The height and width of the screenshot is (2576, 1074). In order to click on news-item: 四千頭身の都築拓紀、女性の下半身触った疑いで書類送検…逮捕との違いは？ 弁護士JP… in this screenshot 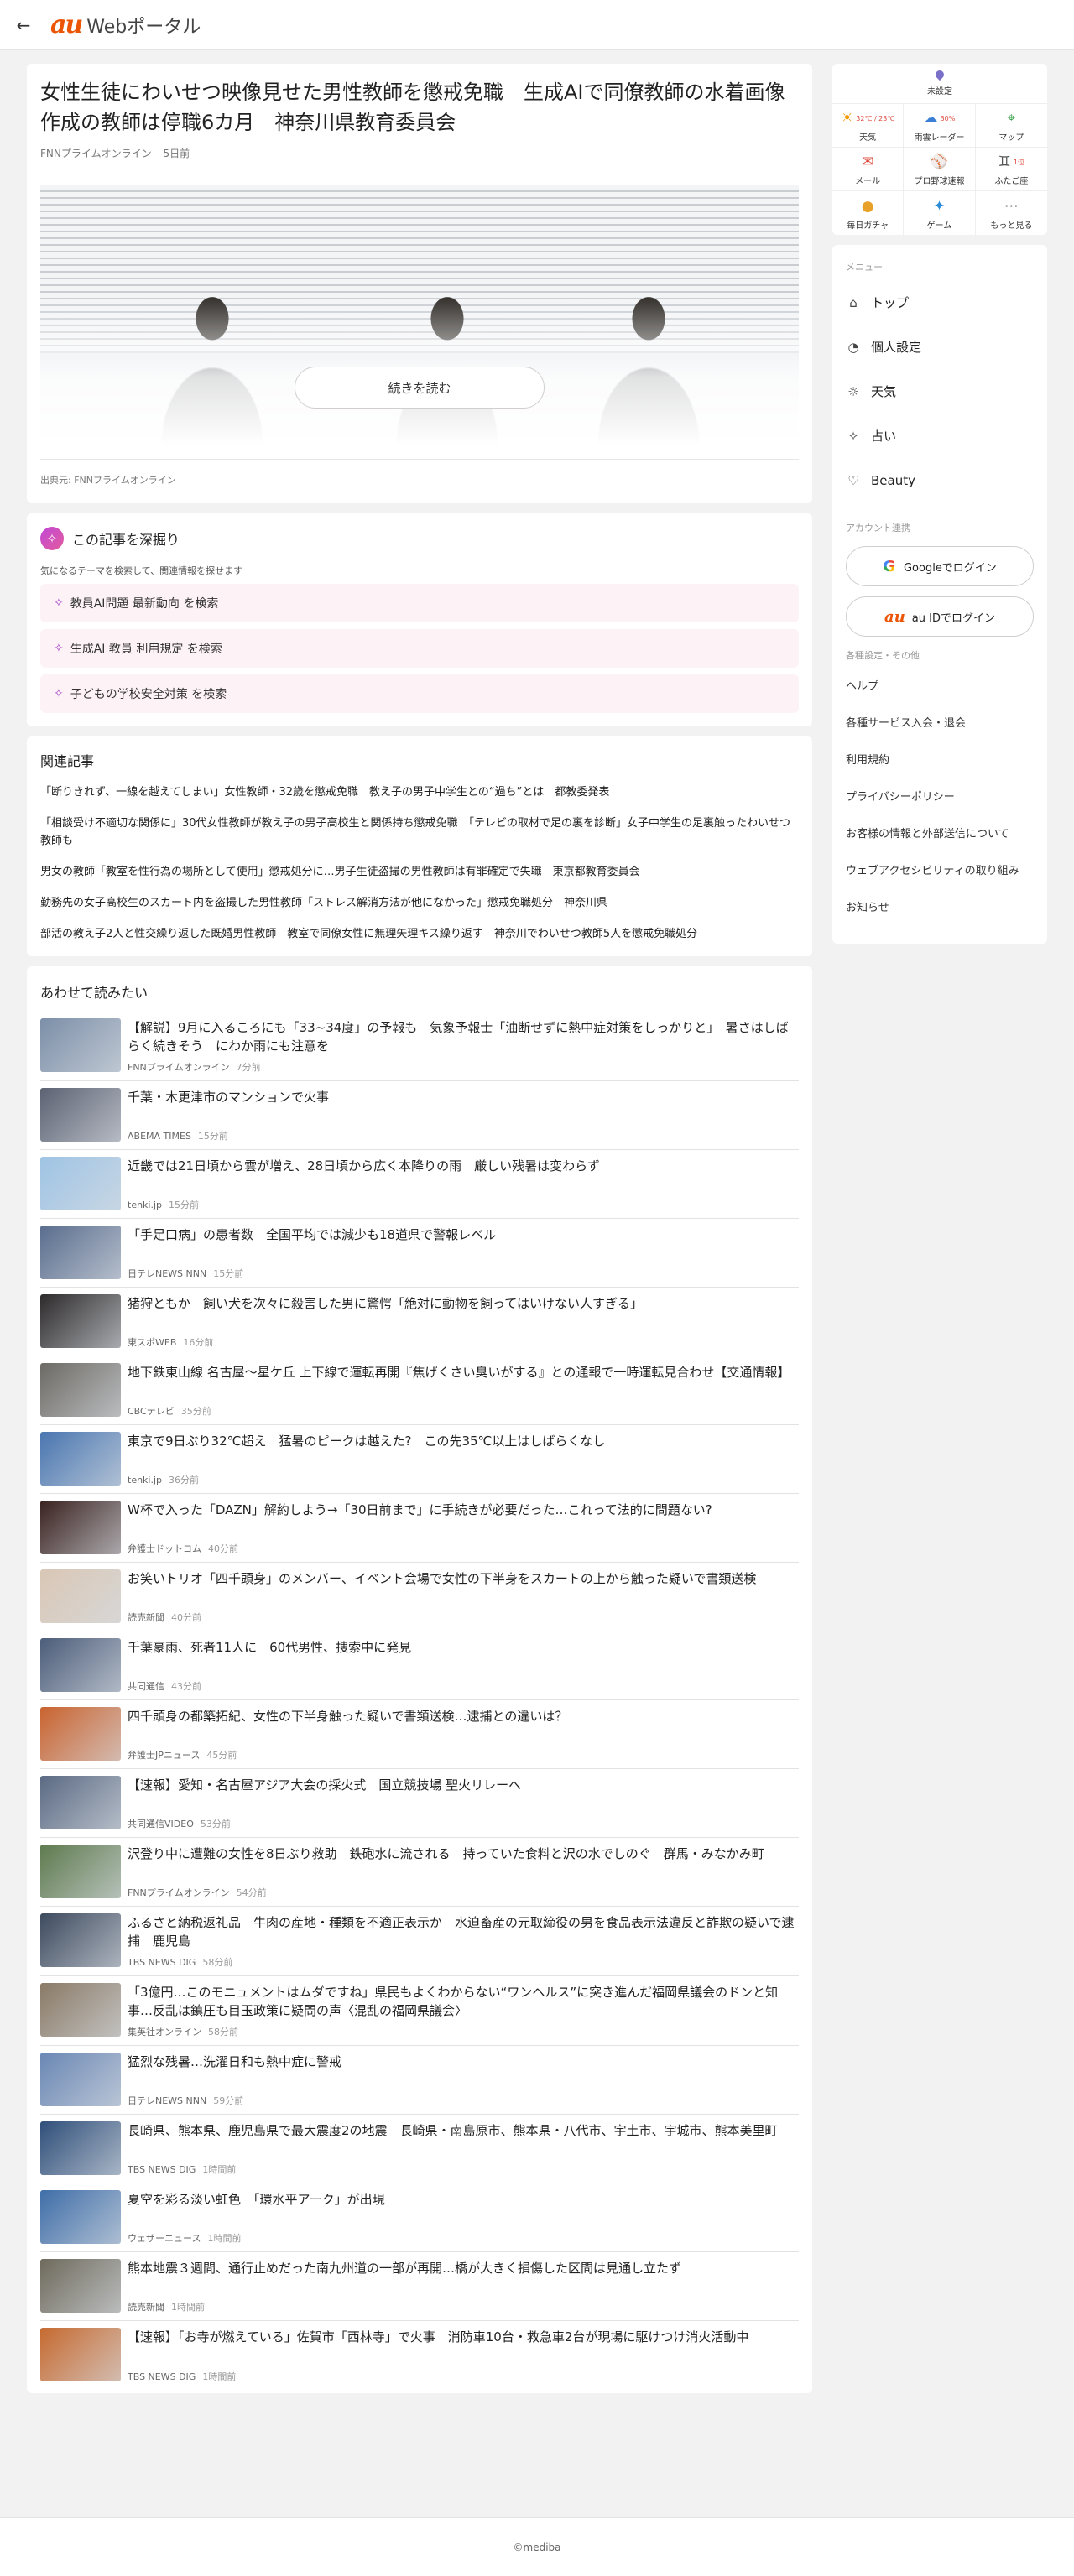, I will do `click(420, 1734)`.